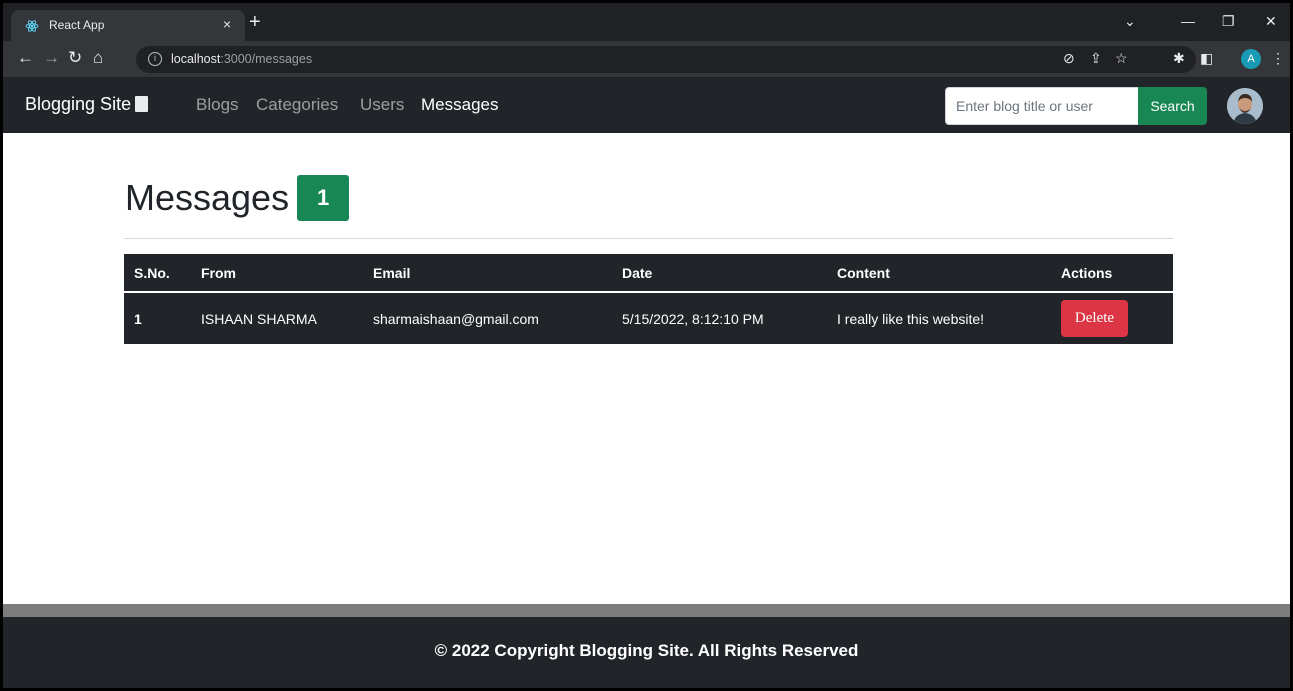 Image resolution: width=1293 pixels, height=691 pixels. What do you see at coordinates (1228, 21) in the screenshot?
I see `restore-icon: ❐` at bounding box center [1228, 21].